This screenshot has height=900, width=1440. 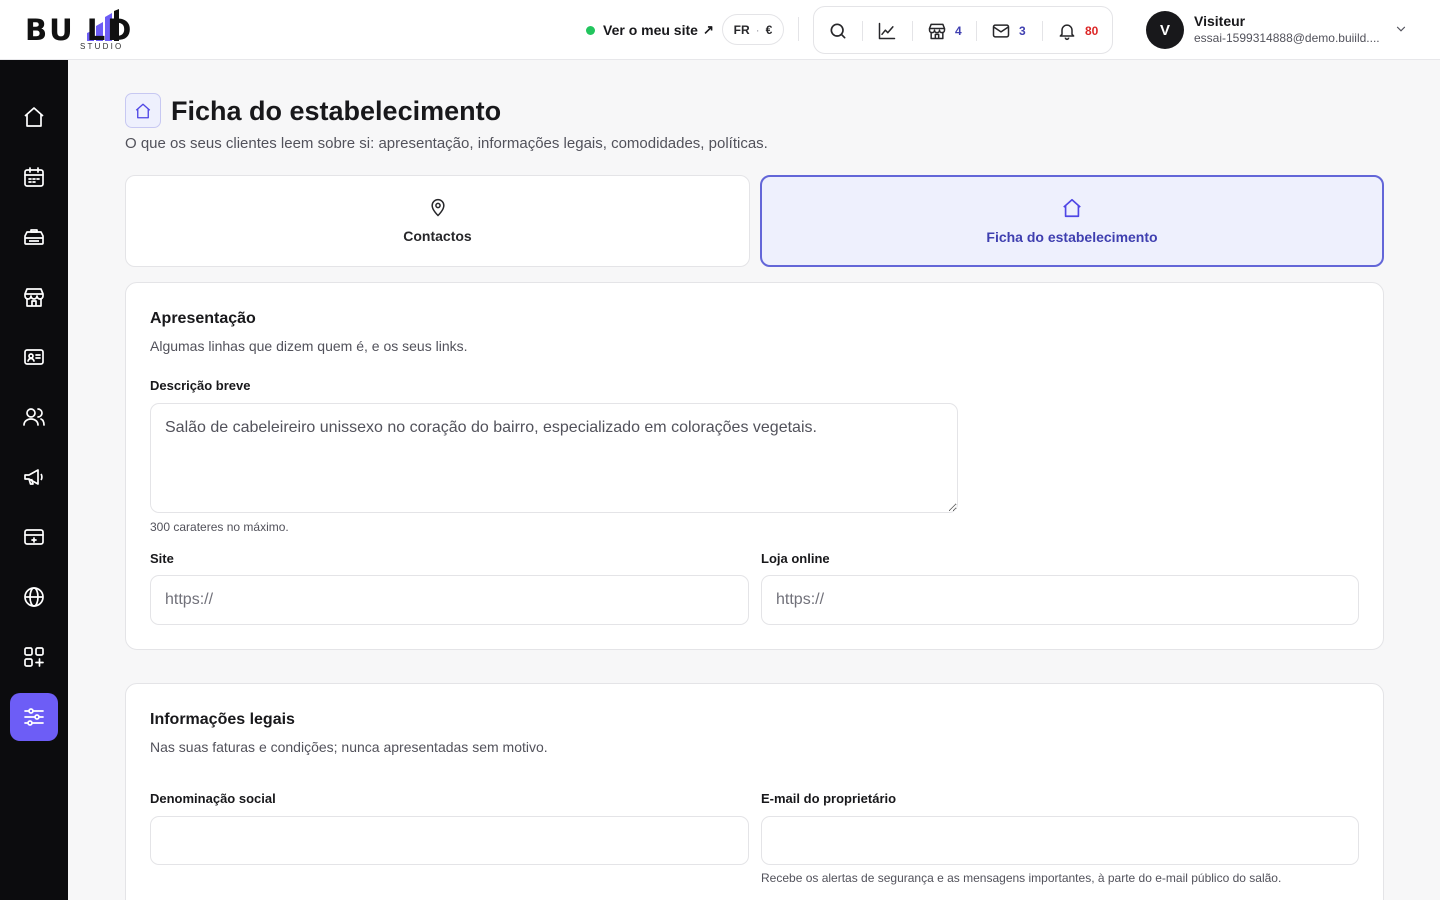 What do you see at coordinates (336, 111) in the screenshot?
I see `page-title: Ficha do estabelecimento` at bounding box center [336, 111].